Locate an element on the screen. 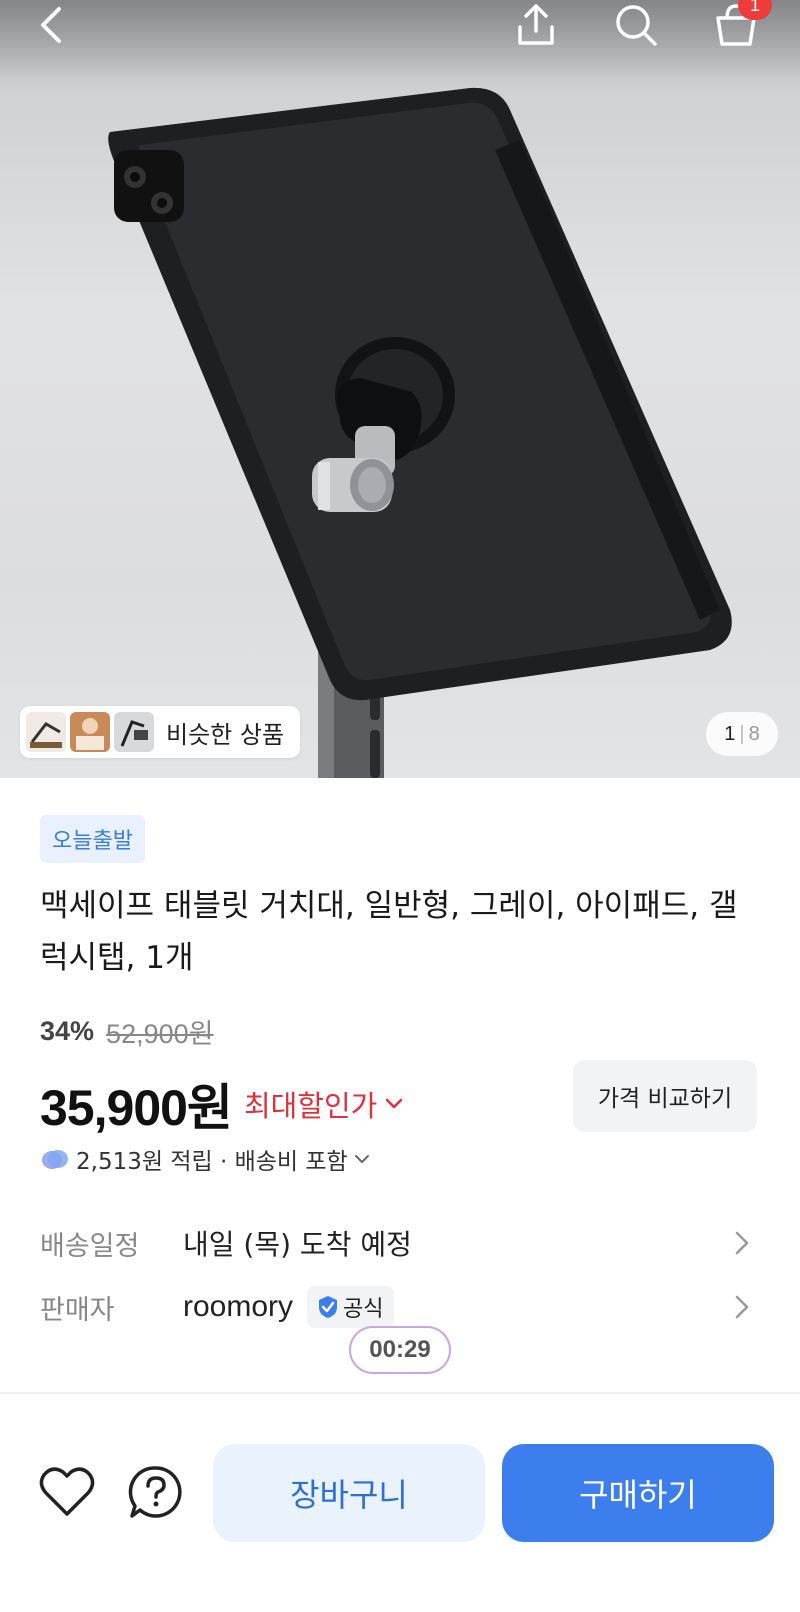 The image size is (800, 1612). delivery-schedule-value: 내일 (목) 도착 예정 is located at coordinates (297, 1244).